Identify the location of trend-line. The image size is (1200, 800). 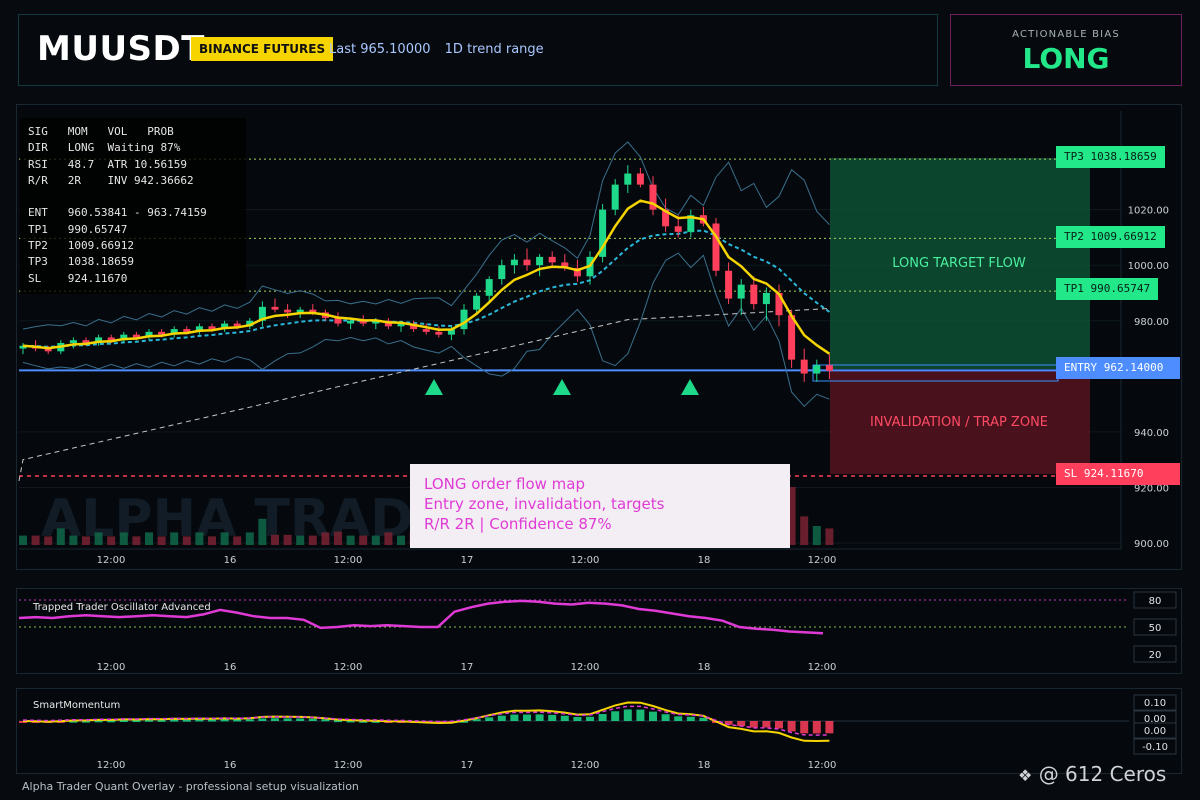
(424, 395).